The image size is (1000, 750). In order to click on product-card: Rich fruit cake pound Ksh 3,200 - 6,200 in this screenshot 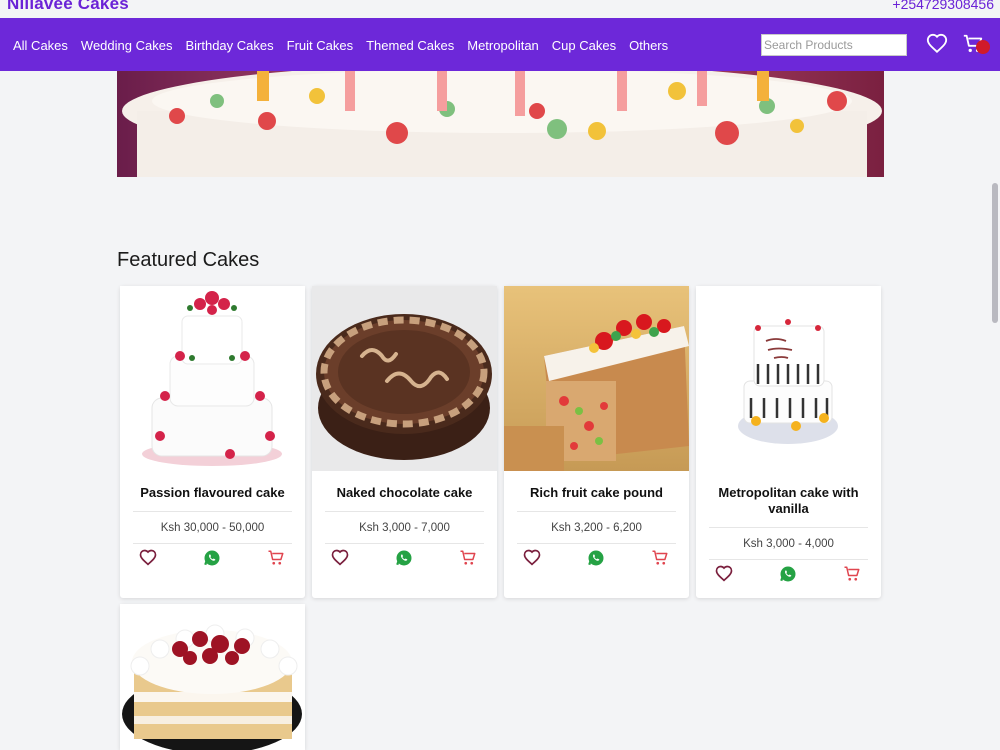, I will do `click(596, 442)`.